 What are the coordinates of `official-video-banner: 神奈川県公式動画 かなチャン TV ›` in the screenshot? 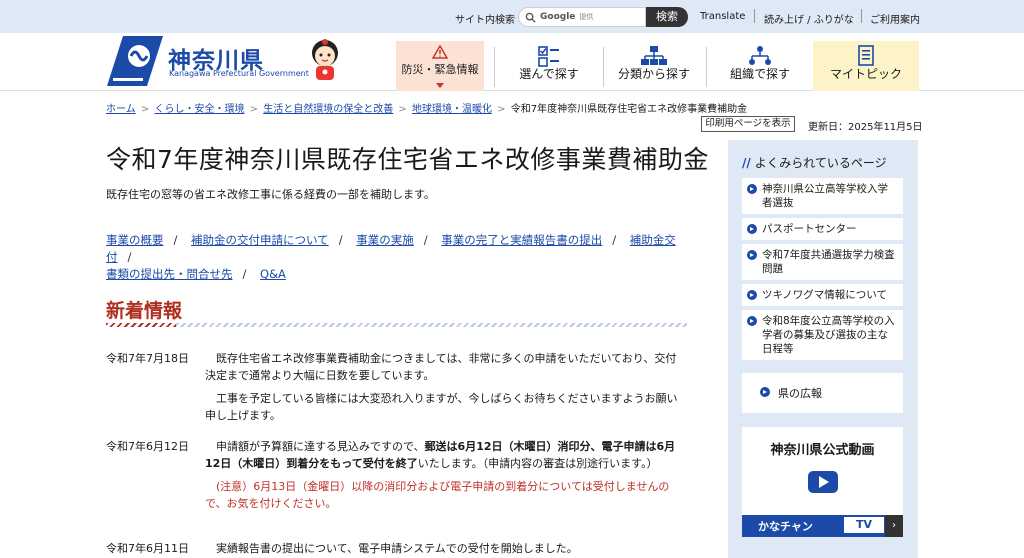 It's located at (822, 482).